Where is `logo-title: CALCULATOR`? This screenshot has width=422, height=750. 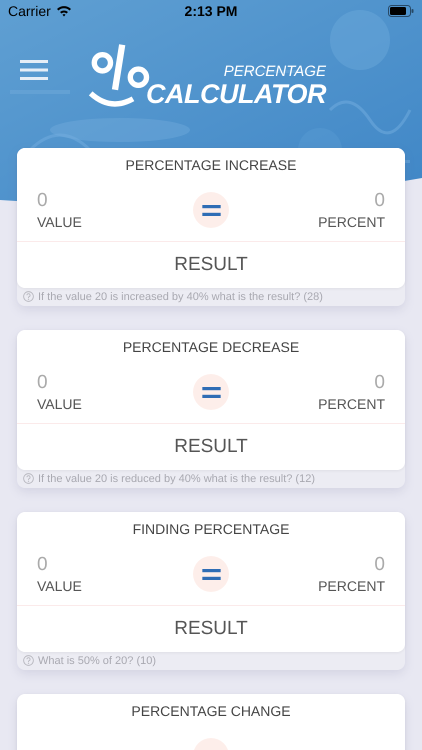
logo-title: CALCULATOR is located at coordinates (236, 94).